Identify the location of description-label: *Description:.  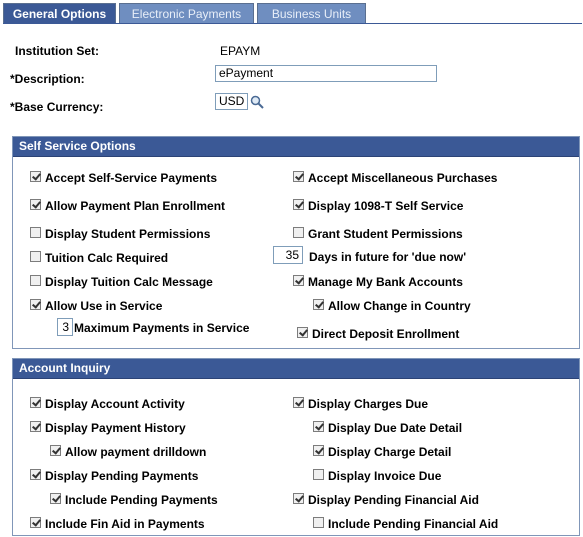
(47, 79).